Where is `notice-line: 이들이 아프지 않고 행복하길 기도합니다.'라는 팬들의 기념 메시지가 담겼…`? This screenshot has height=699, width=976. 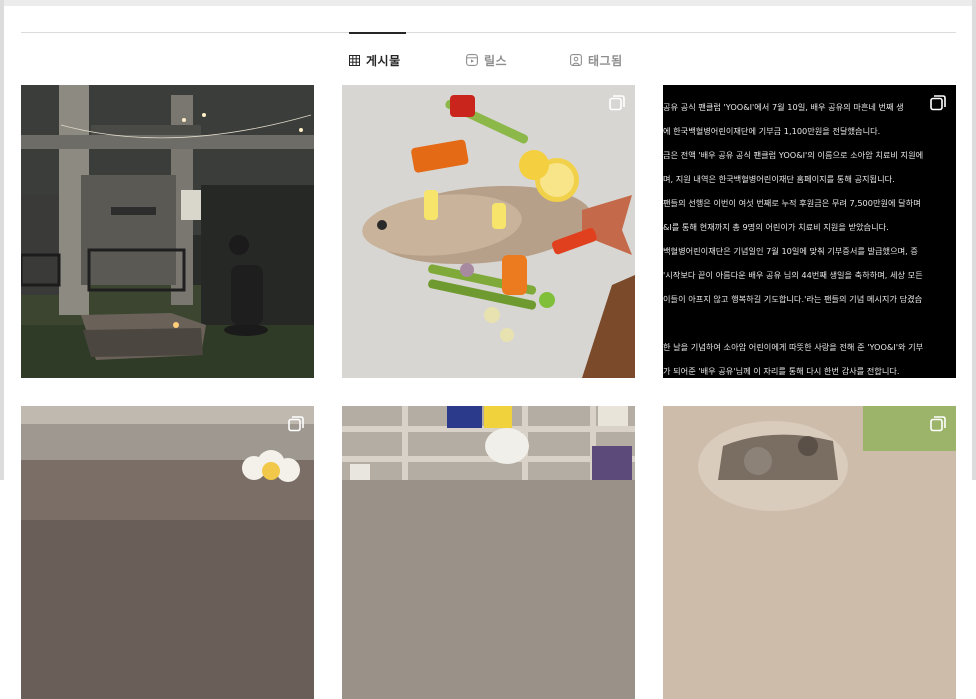 notice-line: 이들이 아프지 않고 행복하길 기도합니다.'라는 팬들의 기념 메시지가 담겼… is located at coordinates (793, 299).